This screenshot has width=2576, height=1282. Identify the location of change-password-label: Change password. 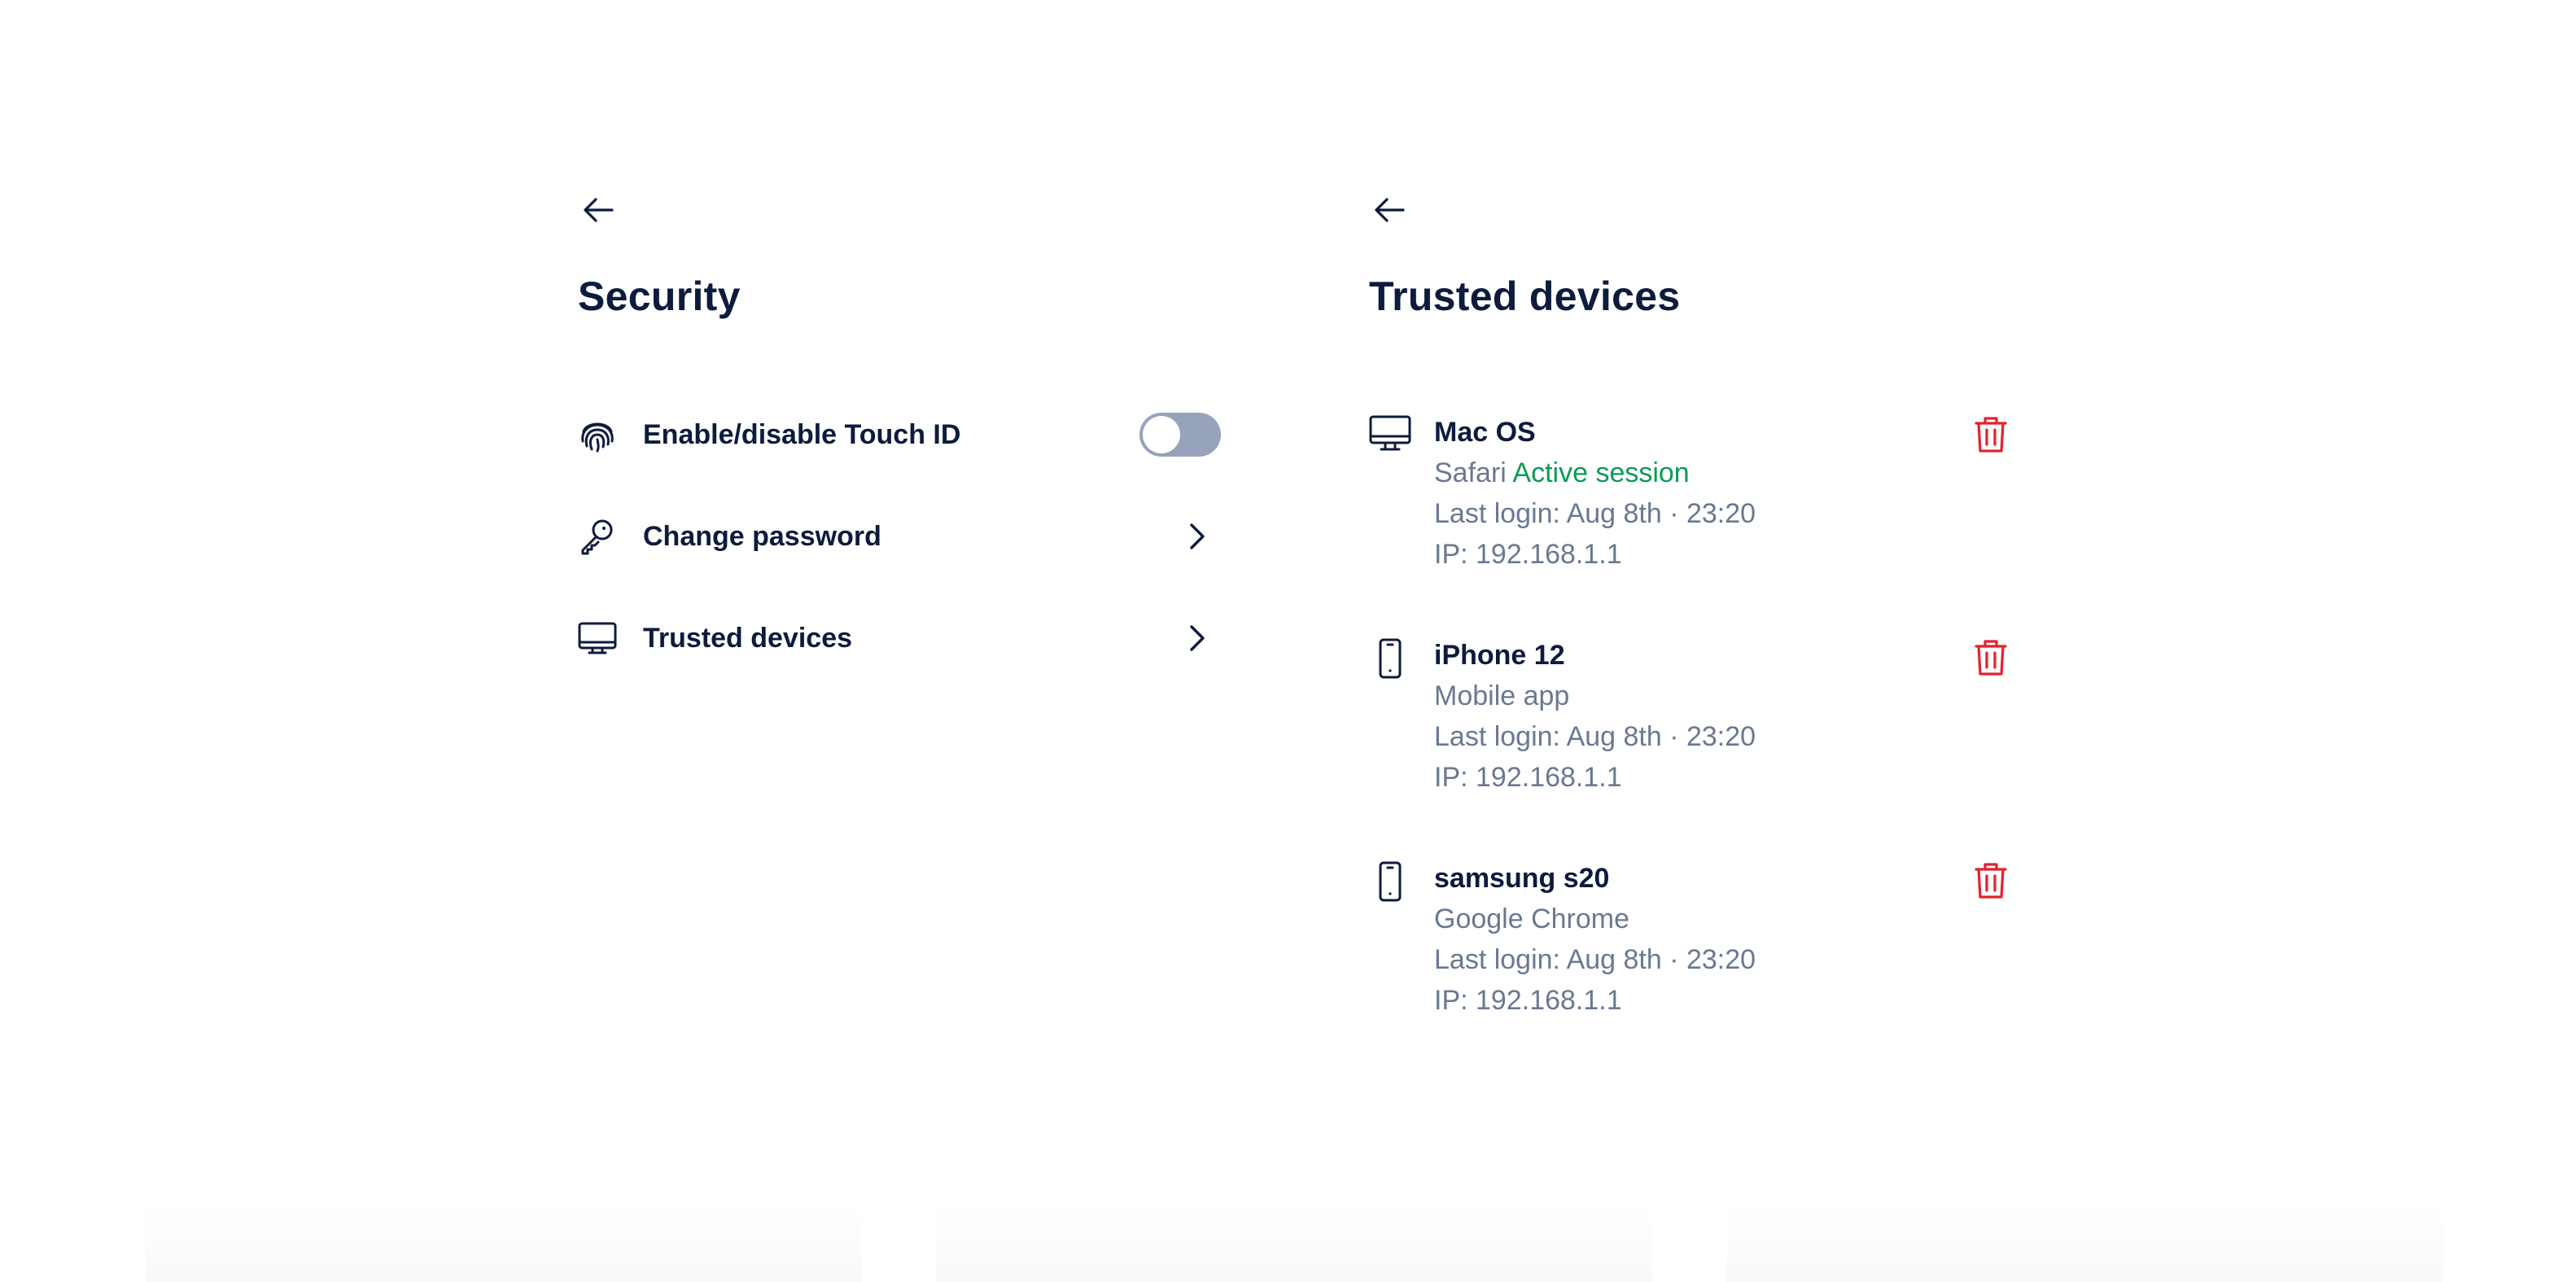
(762, 536).